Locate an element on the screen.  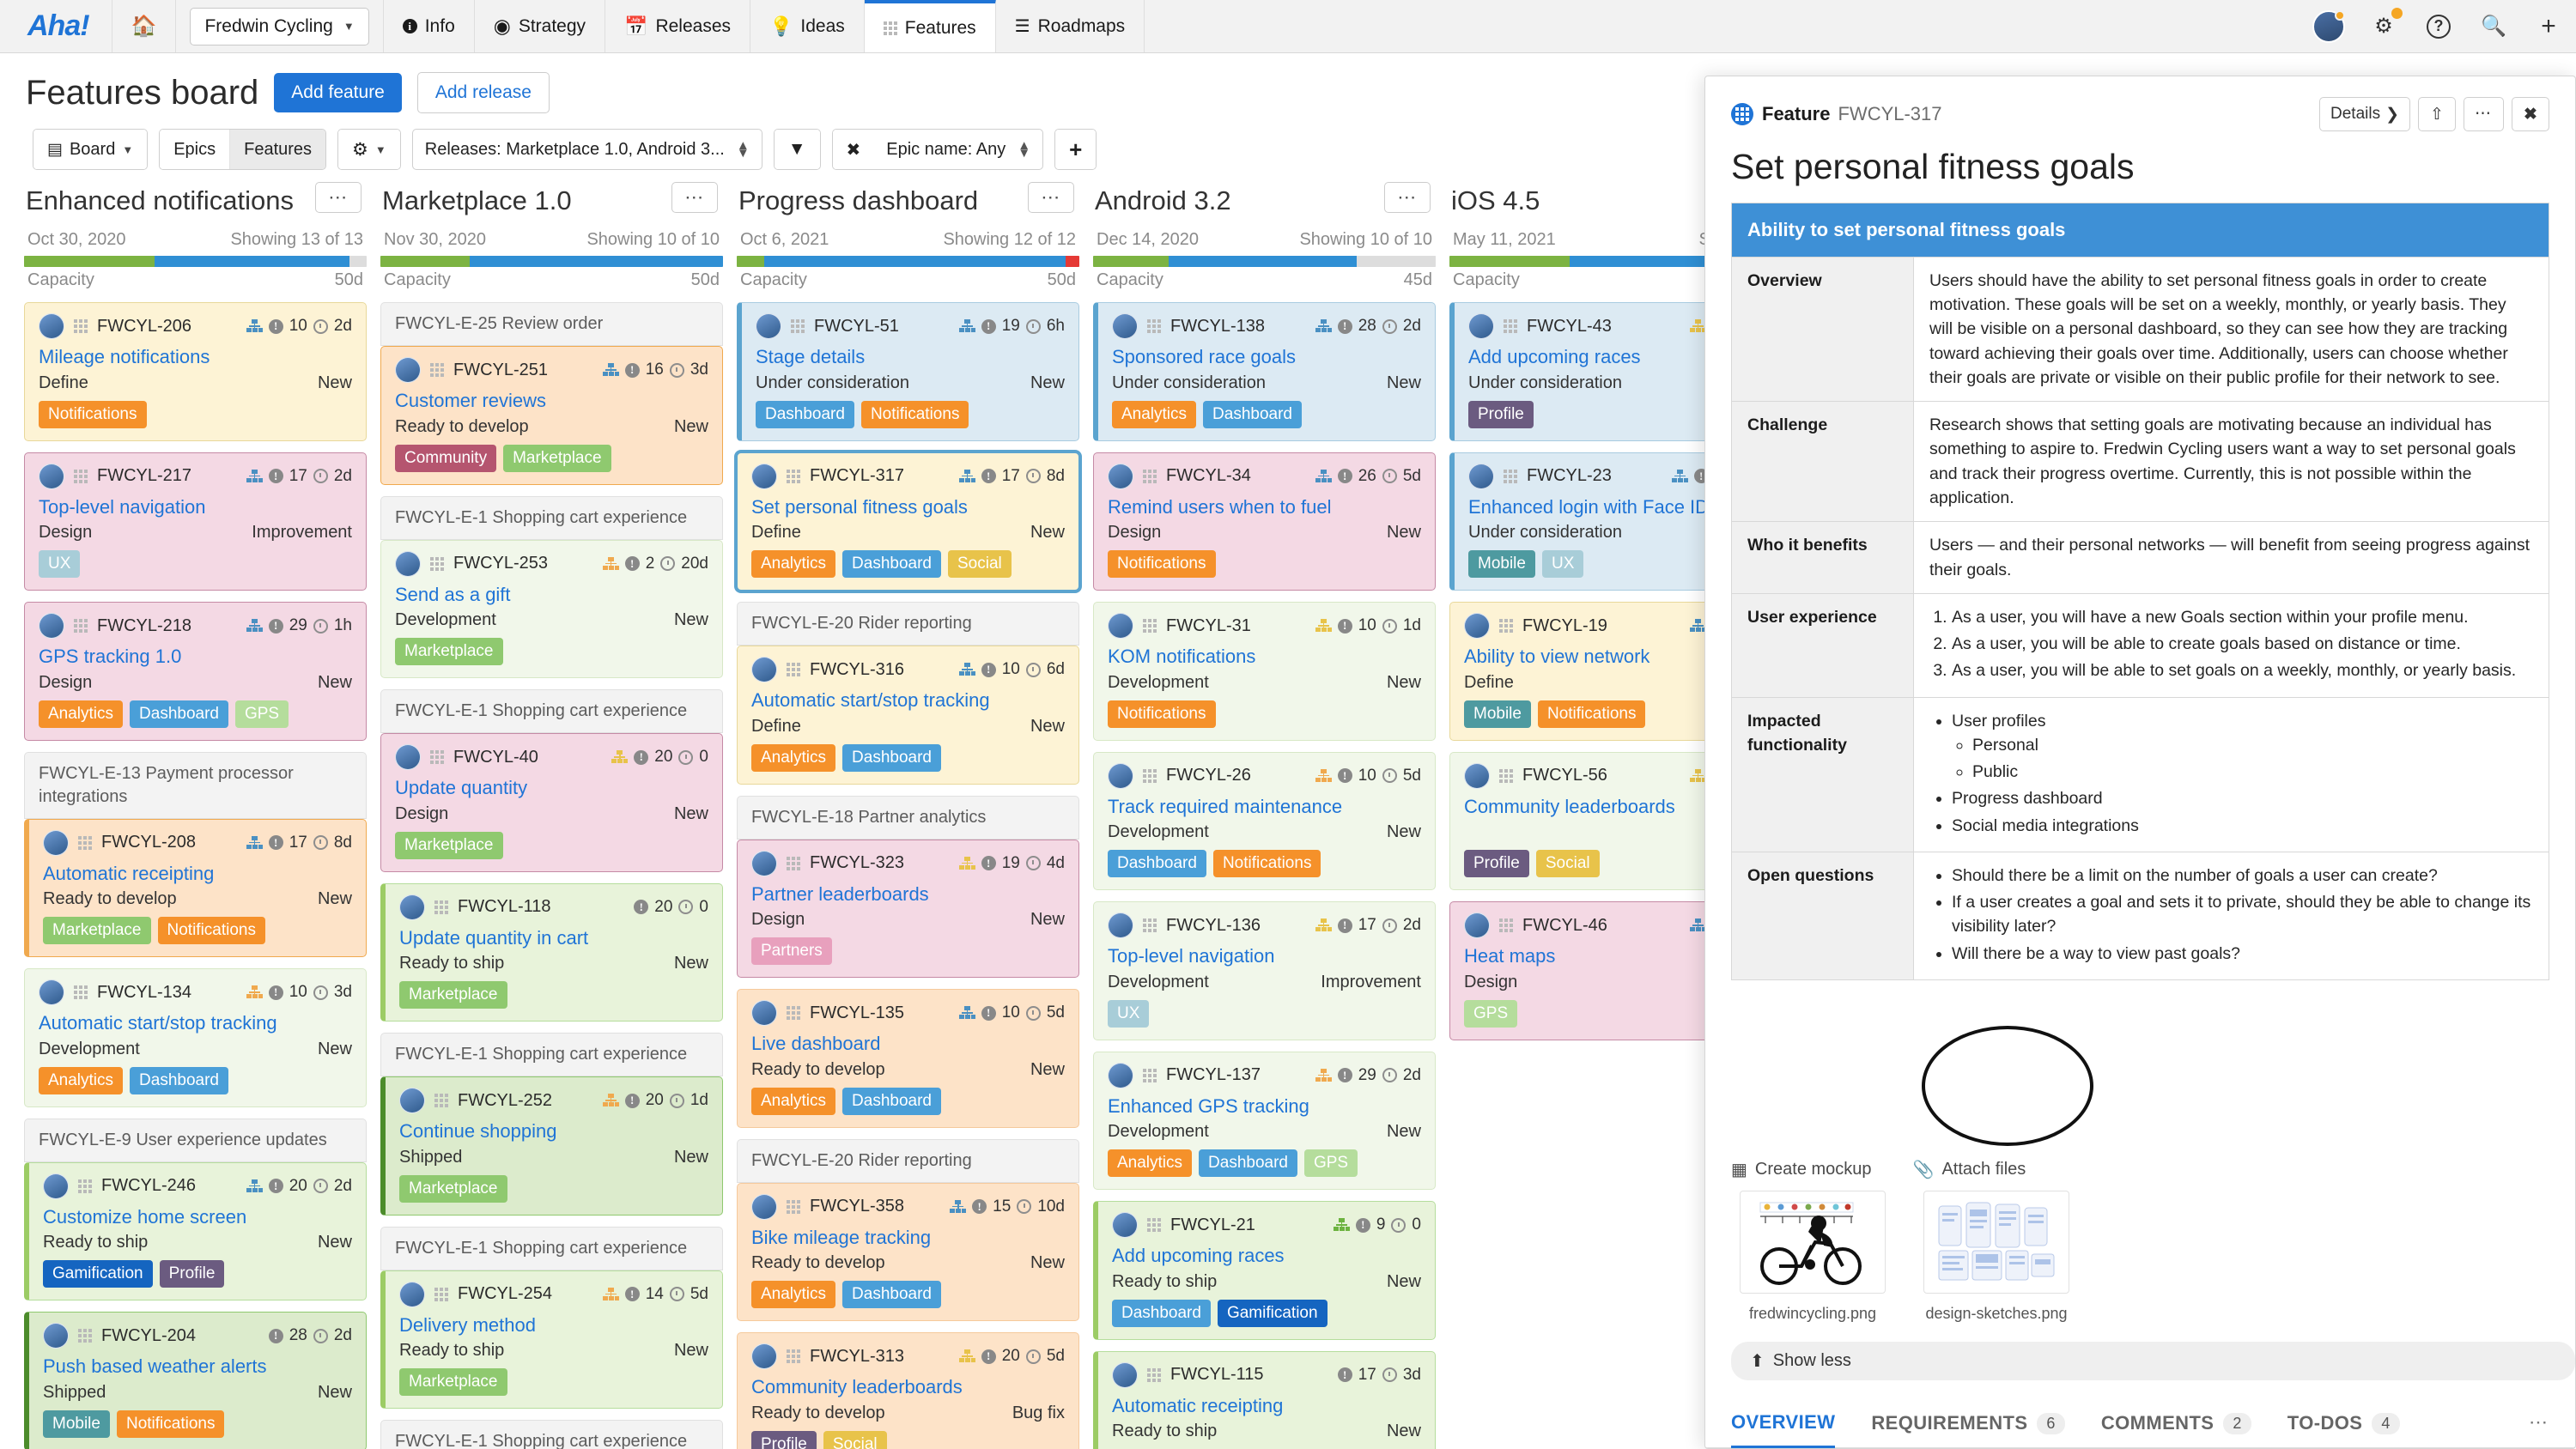
aha-logo: Aha! is located at coordinates (56, 26).